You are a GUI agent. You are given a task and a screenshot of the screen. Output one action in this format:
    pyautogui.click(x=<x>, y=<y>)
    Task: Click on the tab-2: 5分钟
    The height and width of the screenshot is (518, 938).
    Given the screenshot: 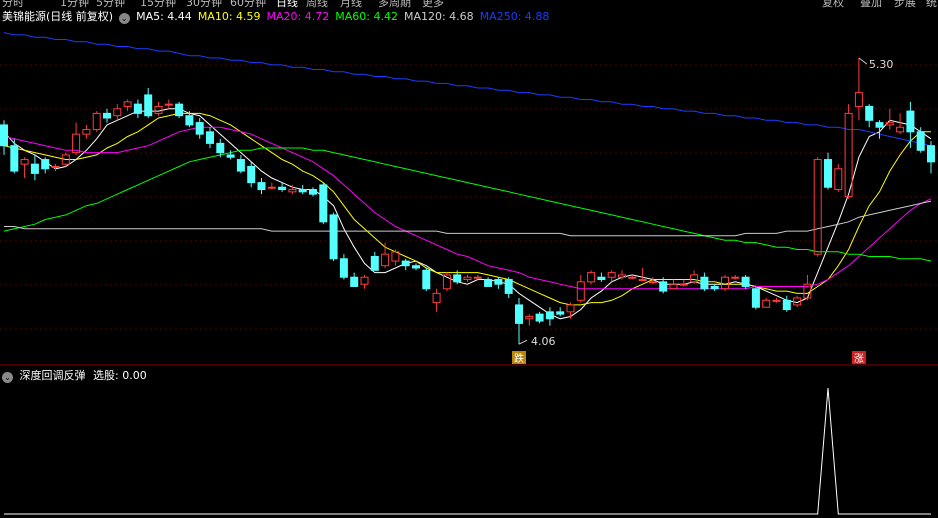 What is the action you would take?
    pyautogui.click(x=110, y=4)
    